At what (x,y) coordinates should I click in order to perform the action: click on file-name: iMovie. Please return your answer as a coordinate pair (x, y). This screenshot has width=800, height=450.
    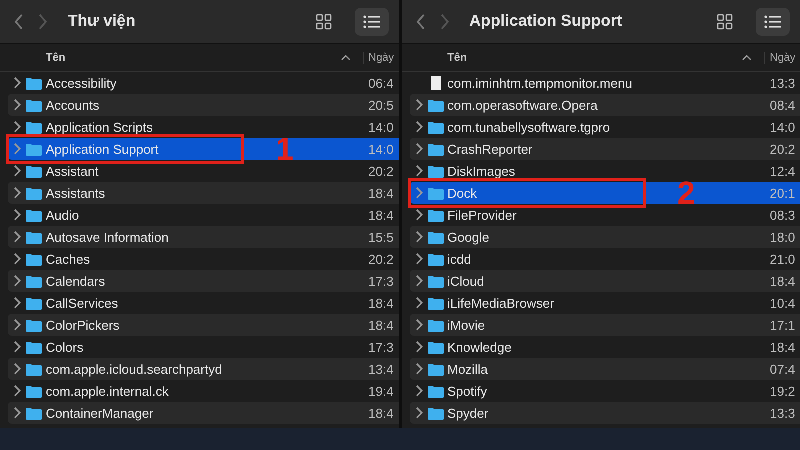
    Looking at the image, I should click on (467, 325).